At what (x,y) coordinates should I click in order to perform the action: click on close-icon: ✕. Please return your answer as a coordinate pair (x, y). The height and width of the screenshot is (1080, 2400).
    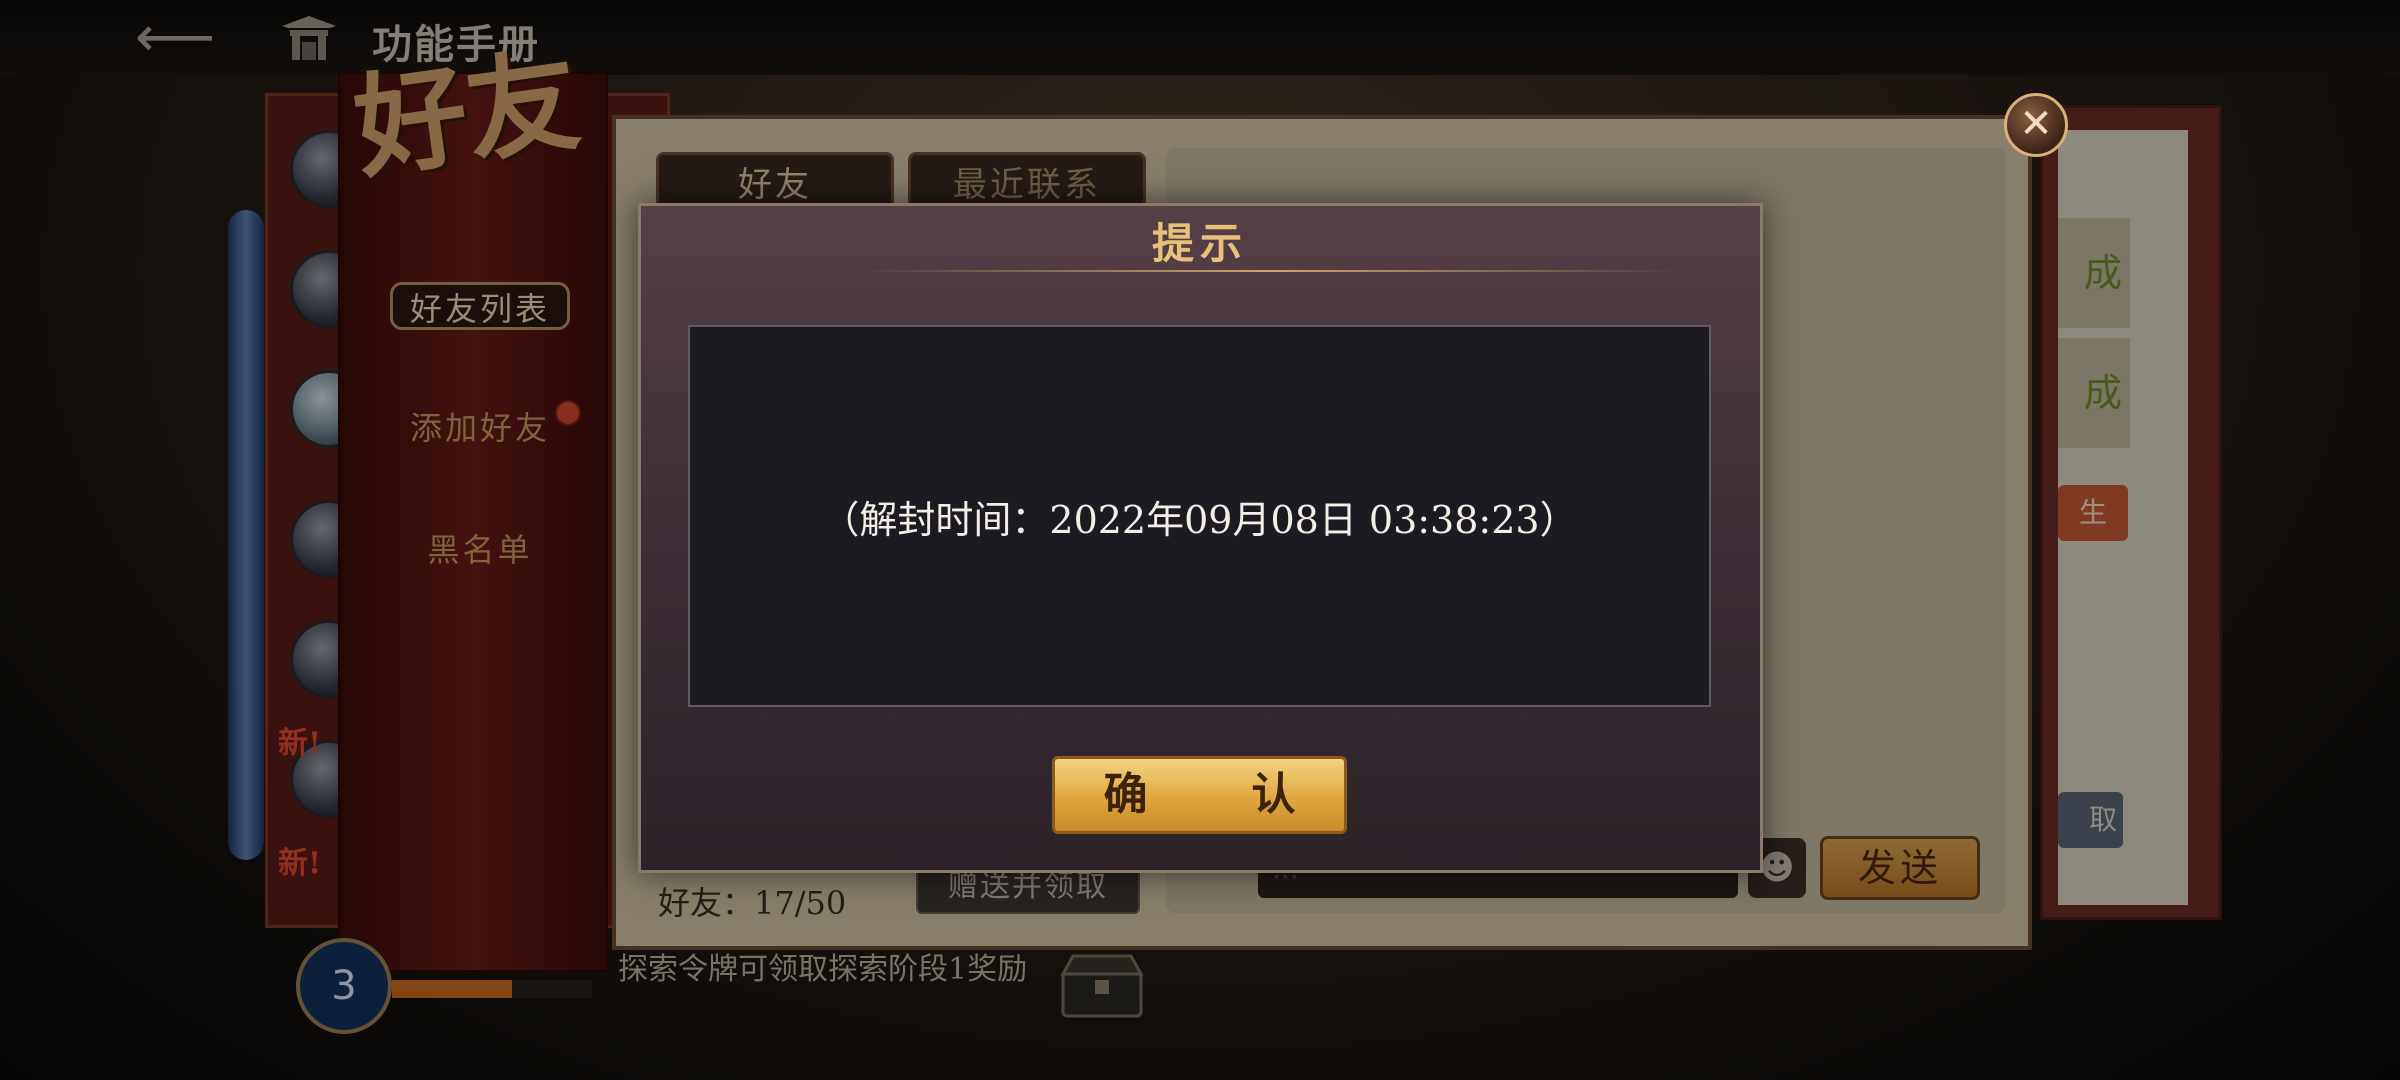
    Looking at the image, I should click on (2036, 125).